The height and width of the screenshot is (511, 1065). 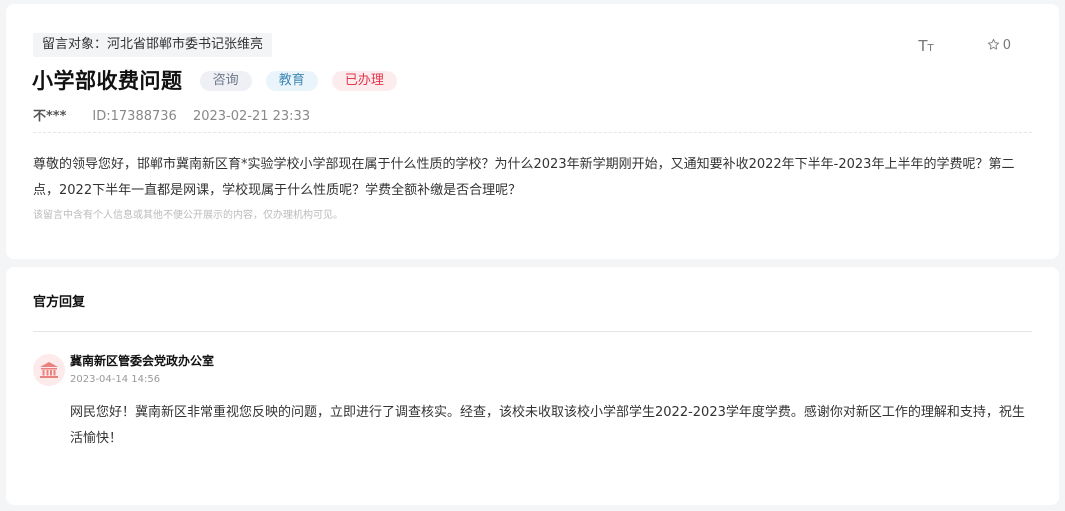 I want to click on favorite-button: 0, so click(x=999, y=46).